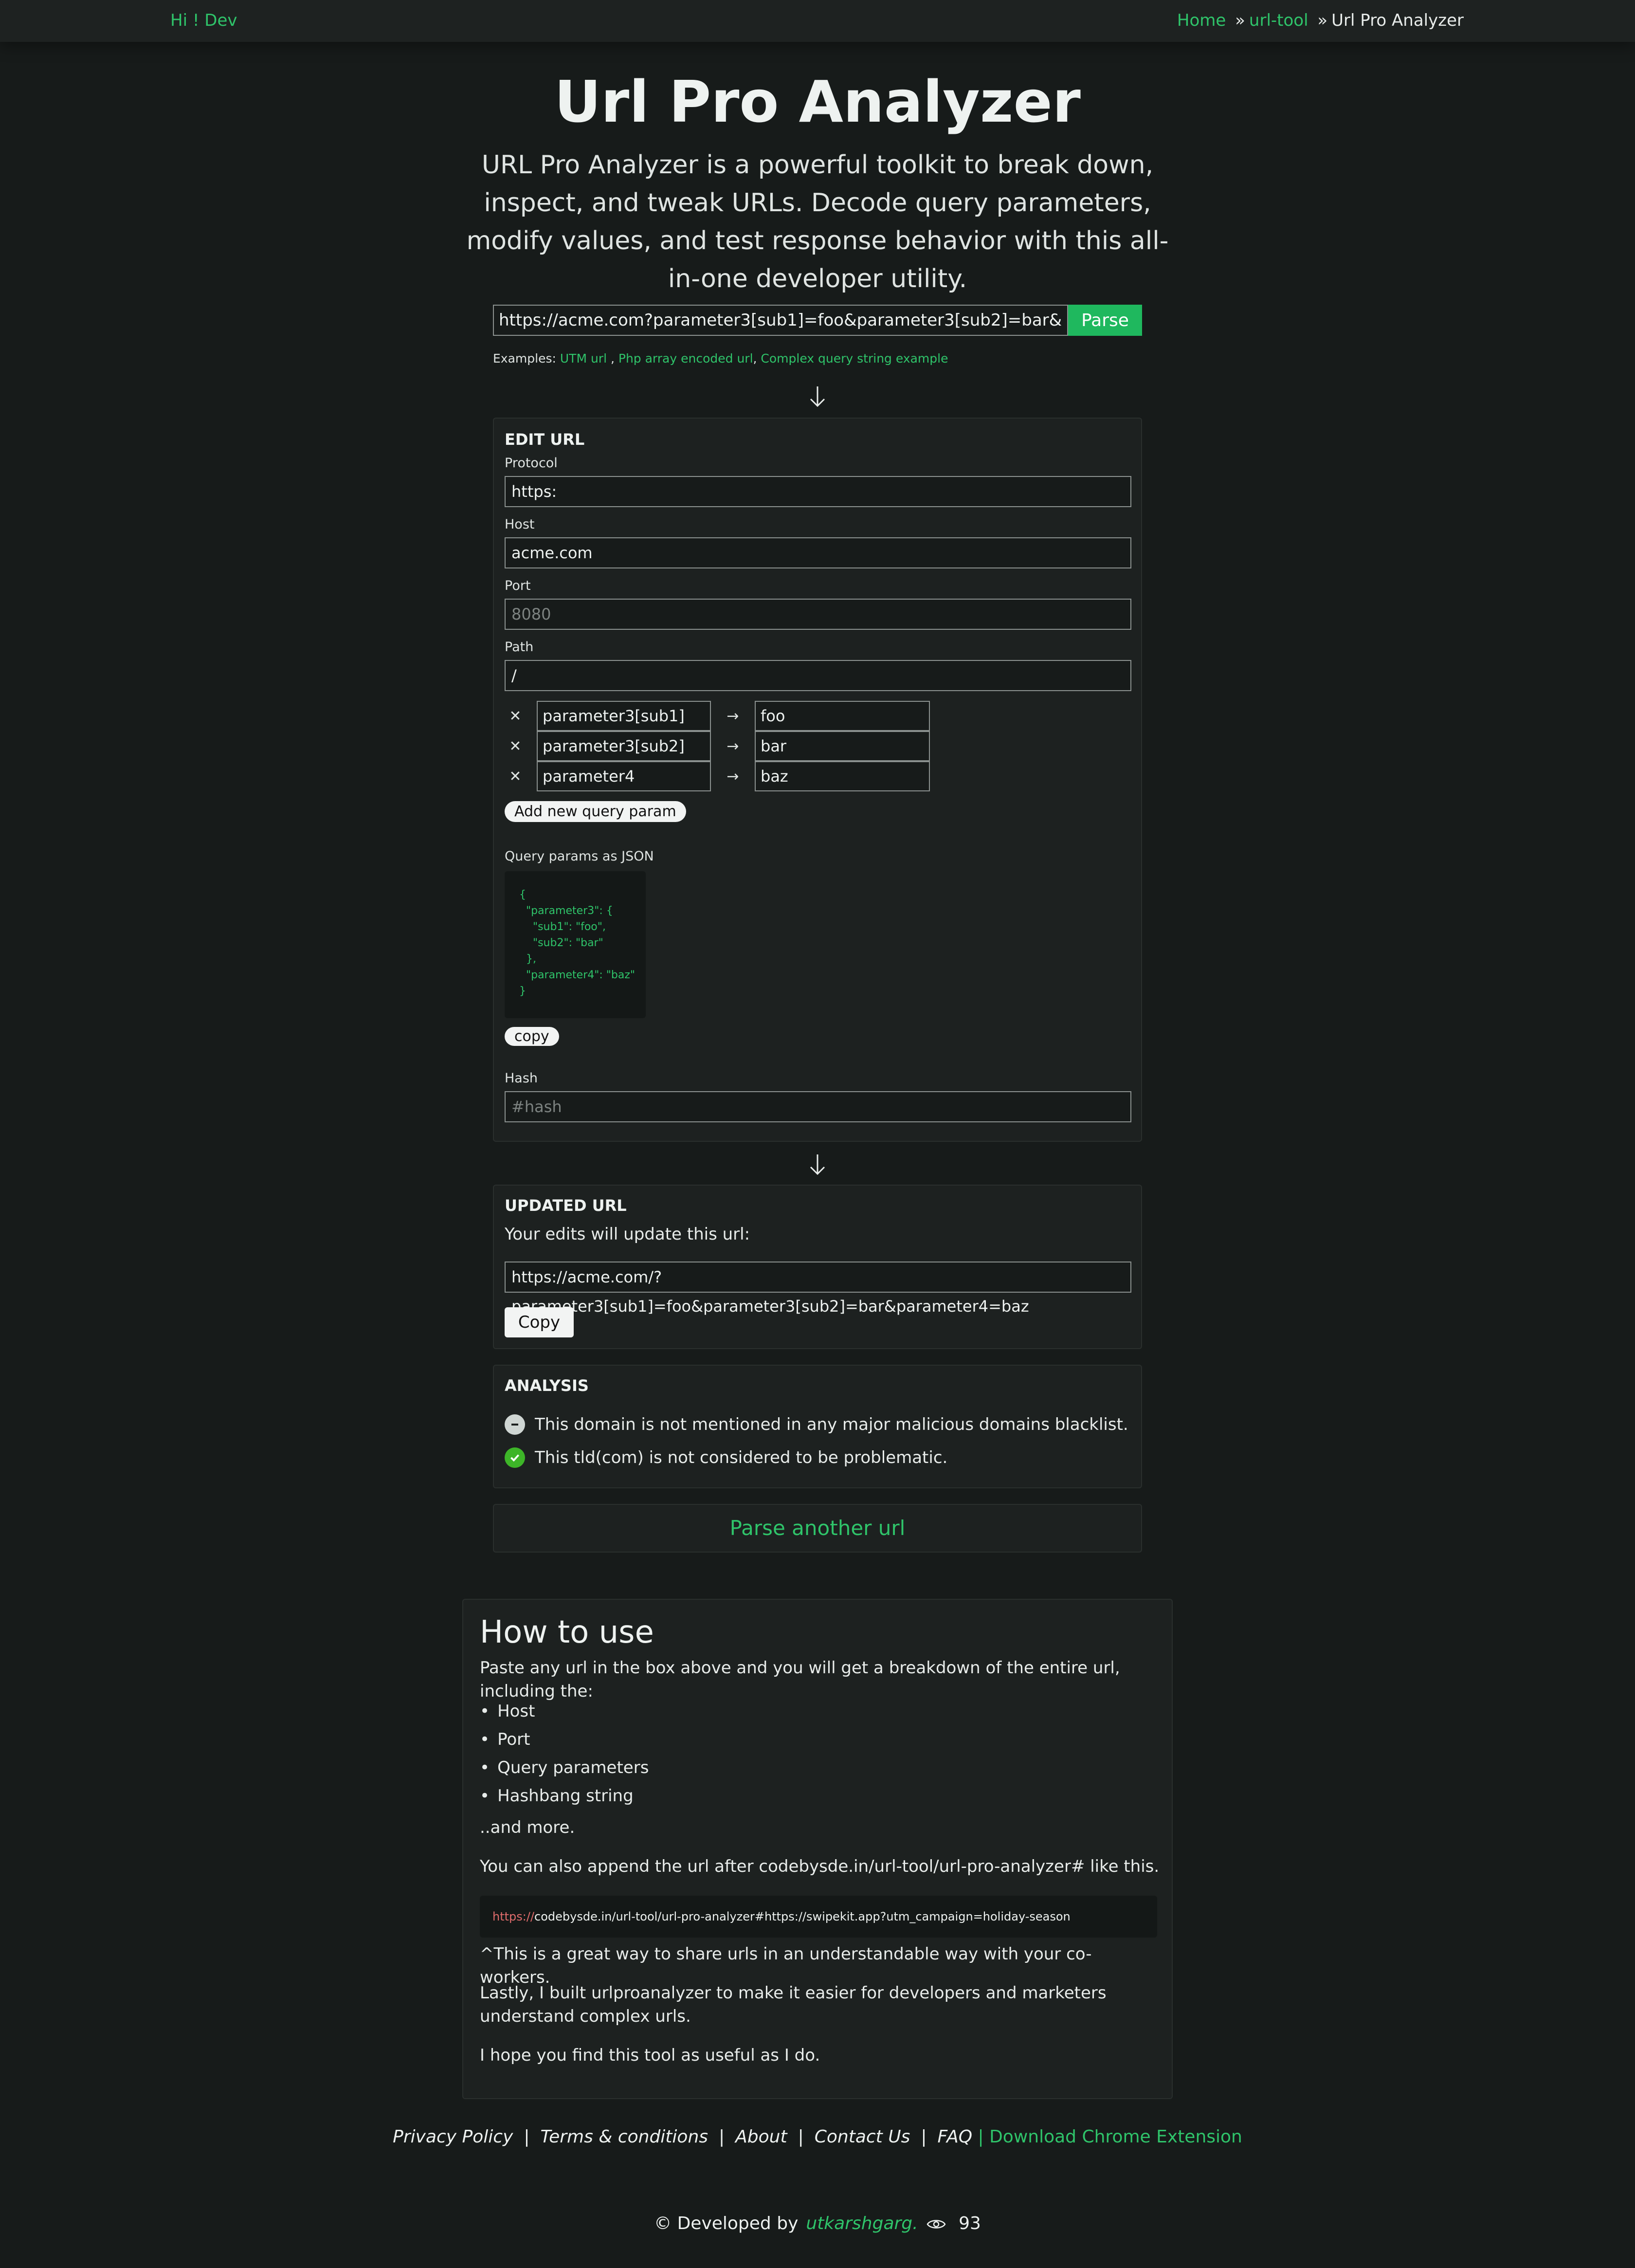 The image size is (1635, 2268). I want to click on minus-circle-icon, so click(515, 1424).